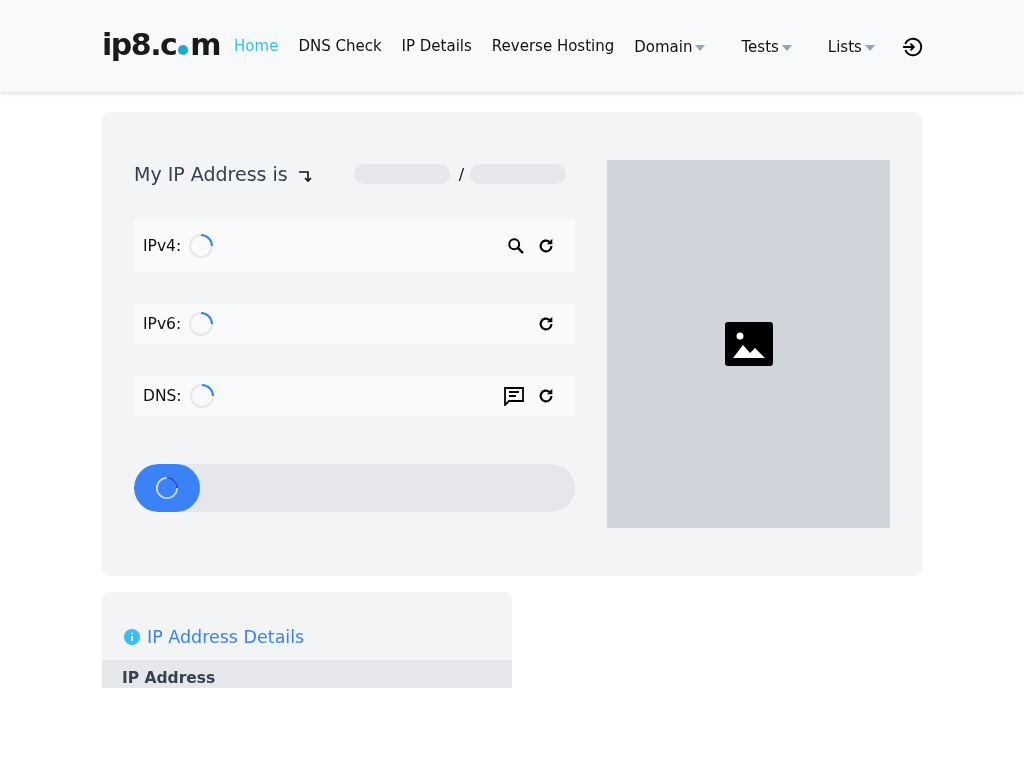  What do you see at coordinates (211, 174) in the screenshot?
I see `heading-text: My IP Address is` at bounding box center [211, 174].